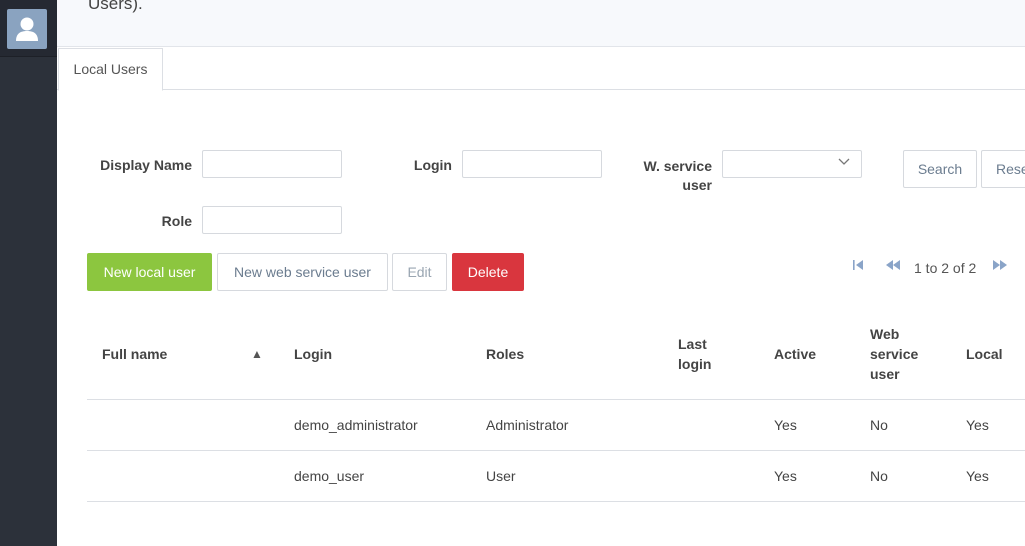  Describe the element at coordinates (541, 69) in the screenshot. I see `tab-bar: Local Users` at that location.